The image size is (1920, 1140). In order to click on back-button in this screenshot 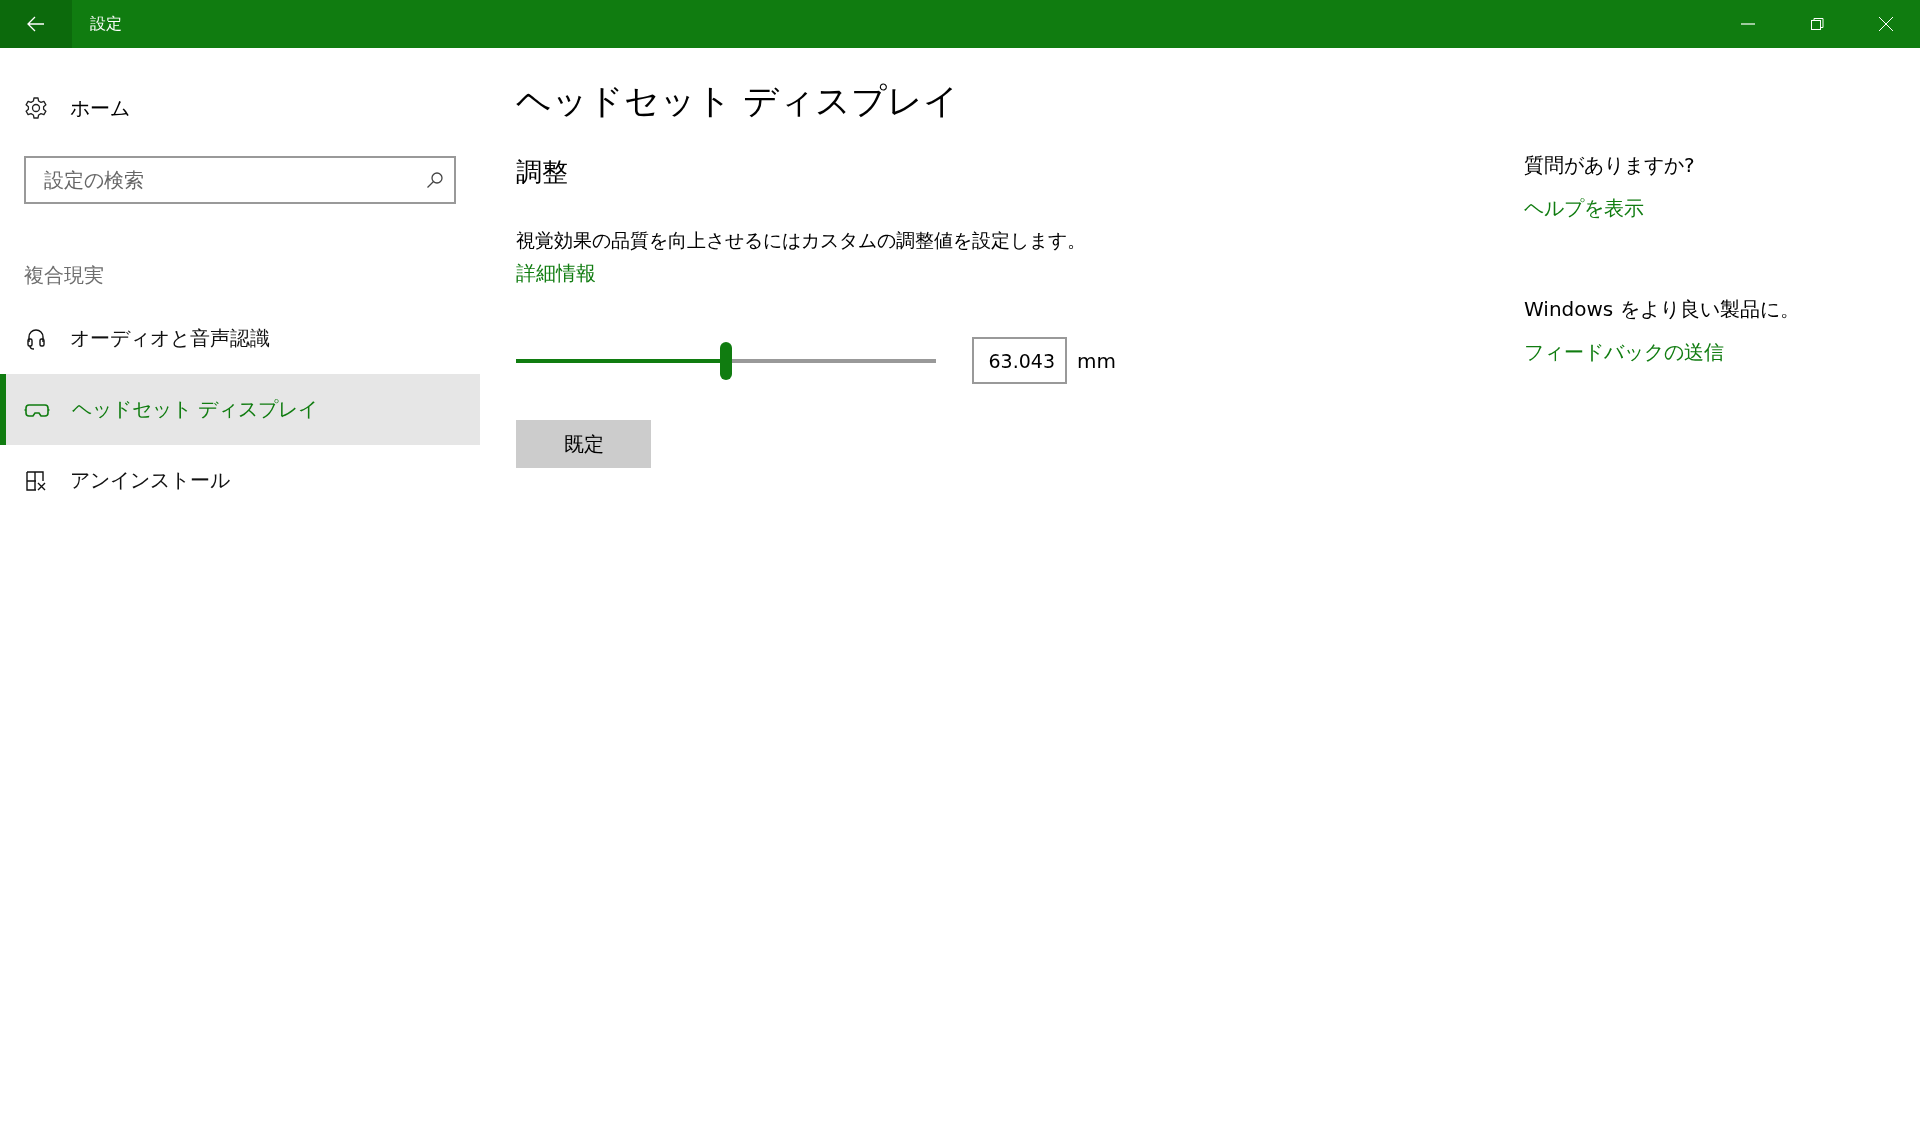, I will do `click(36, 24)`.